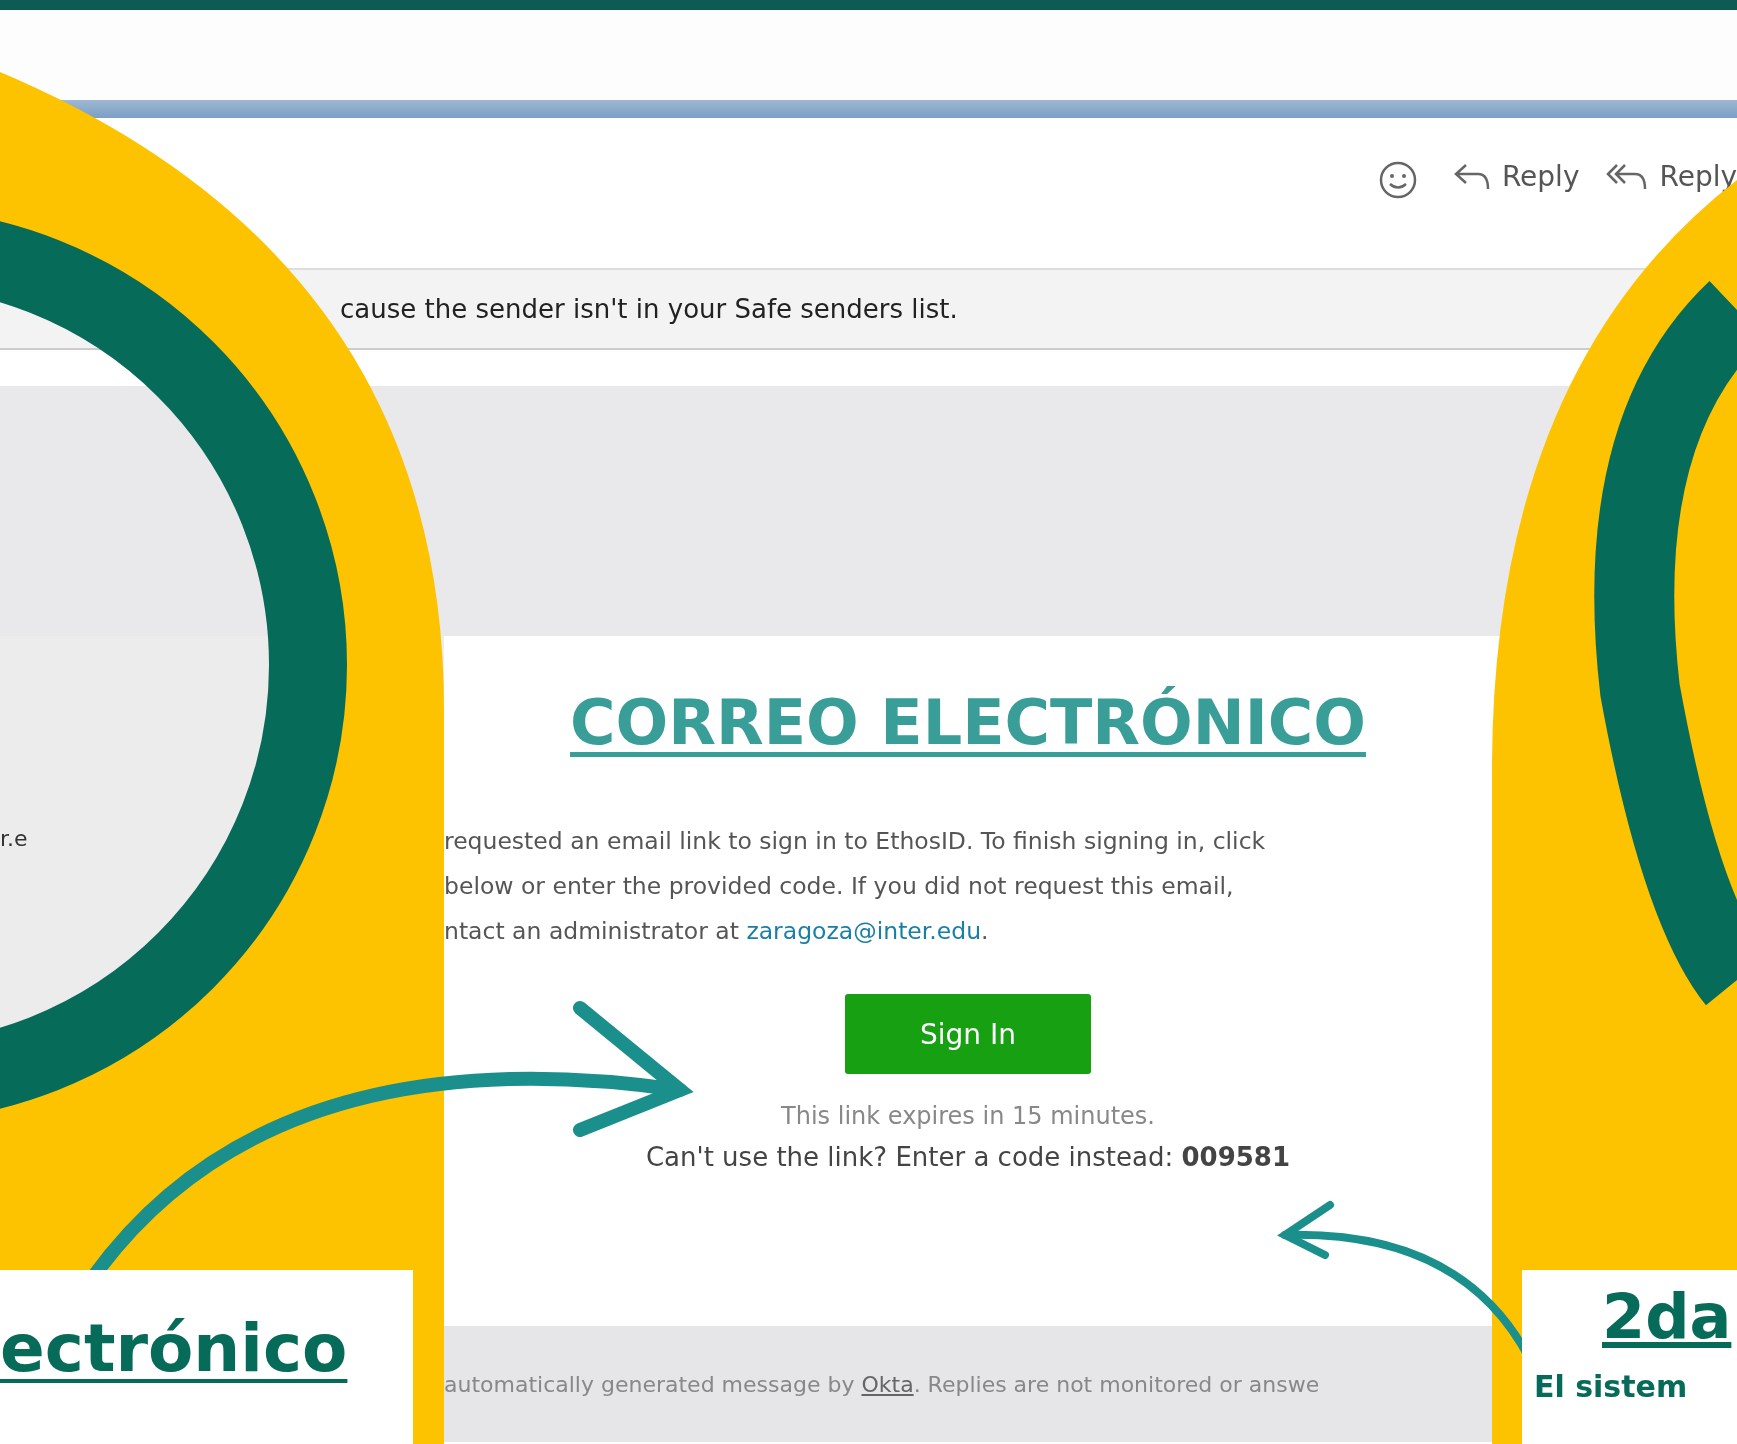 The width and height of the screenshot is (1737, 1444). What do you see at coordinates (985, 931) in the screenshot?
I see `punctuation-text: .` at bounding box center [985, 931].